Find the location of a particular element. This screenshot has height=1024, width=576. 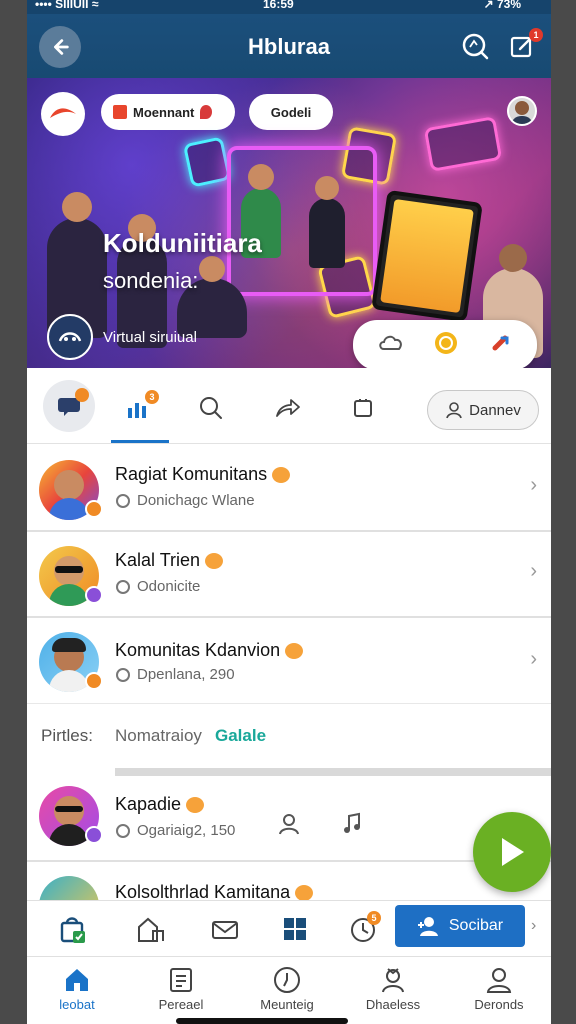

primary-action-button: Socibar is located at coordinates (460, 926).